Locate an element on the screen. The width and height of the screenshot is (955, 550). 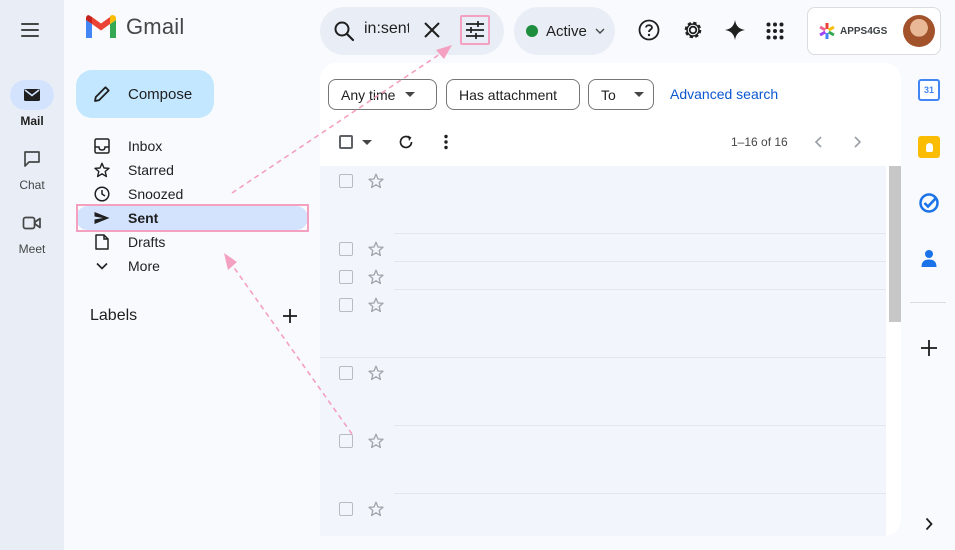
advanced-search-link: Advanced search is located at coordinates (724, 94).